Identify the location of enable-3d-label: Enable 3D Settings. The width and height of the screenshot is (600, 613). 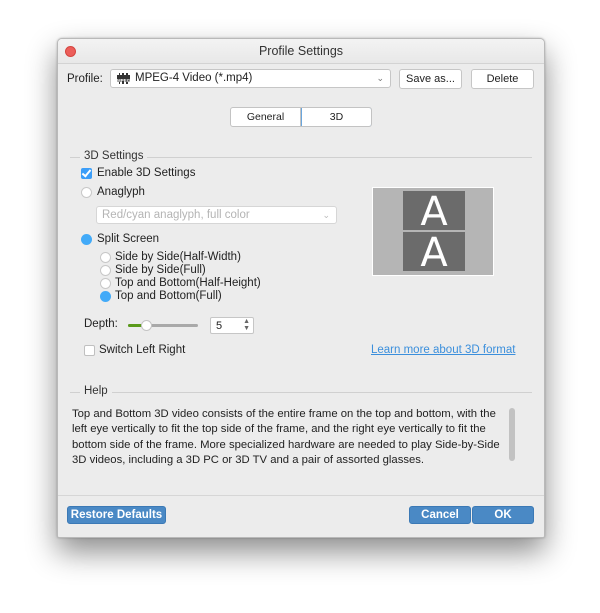
(146, 173).